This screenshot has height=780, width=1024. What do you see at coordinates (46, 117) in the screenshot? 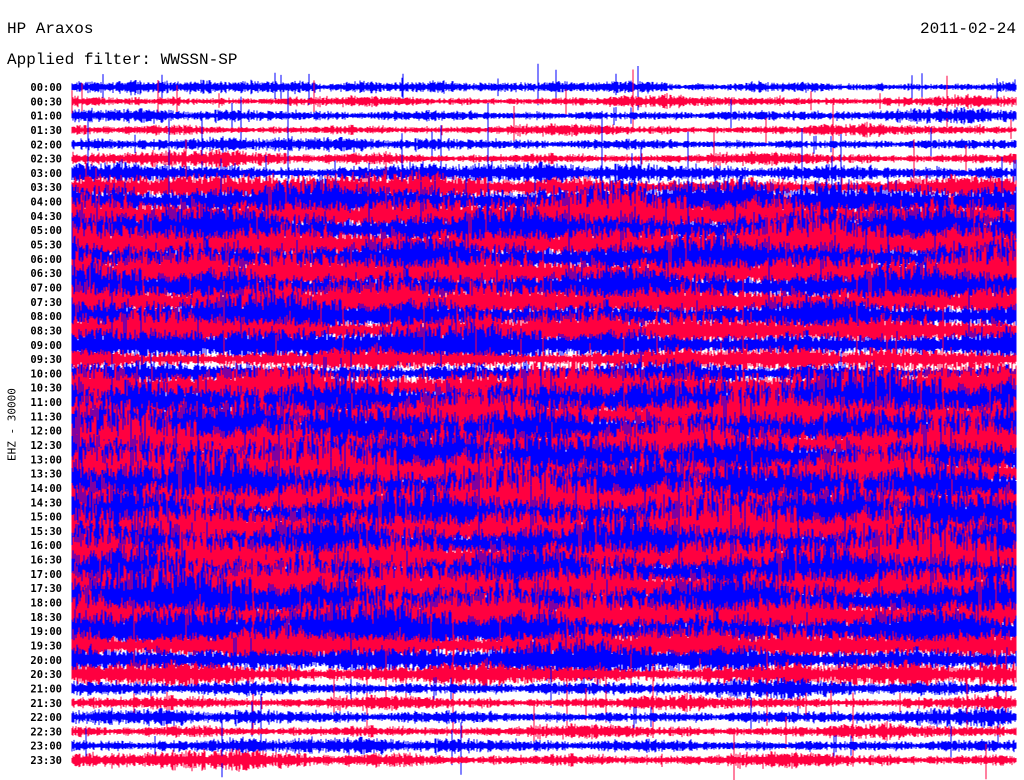
I see `time-tick-label: 01:00` at bounding box center [46, 117].